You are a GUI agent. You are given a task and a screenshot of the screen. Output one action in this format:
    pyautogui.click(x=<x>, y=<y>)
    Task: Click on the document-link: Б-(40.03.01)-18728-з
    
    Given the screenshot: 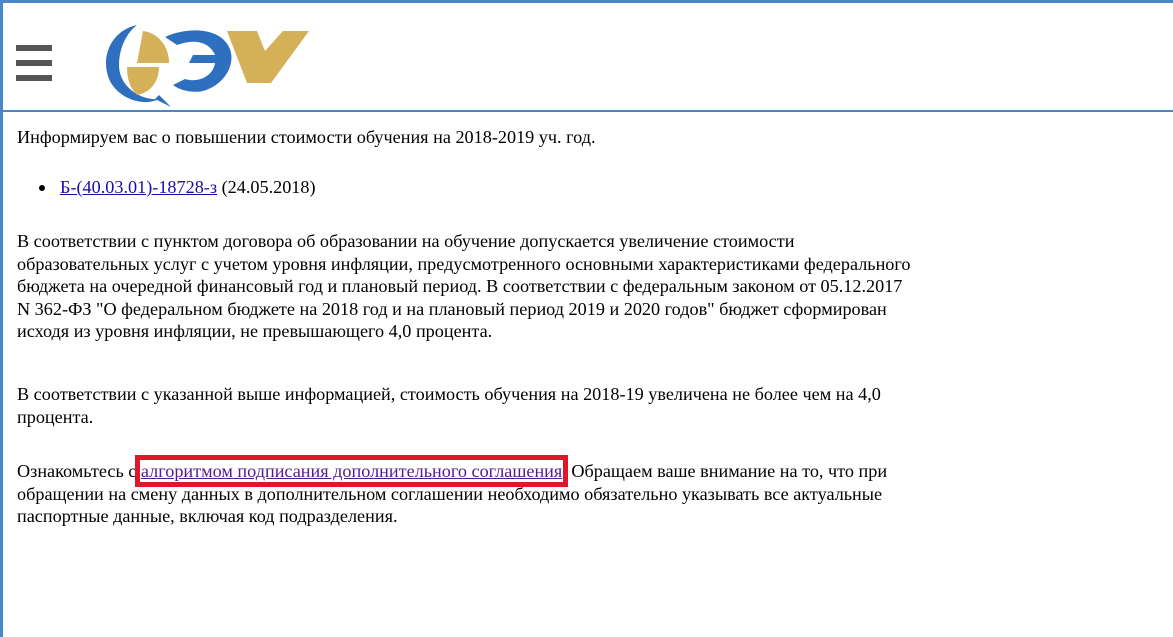 What is the action you would take?
    pyautogui.click(x=138, y=187)
    